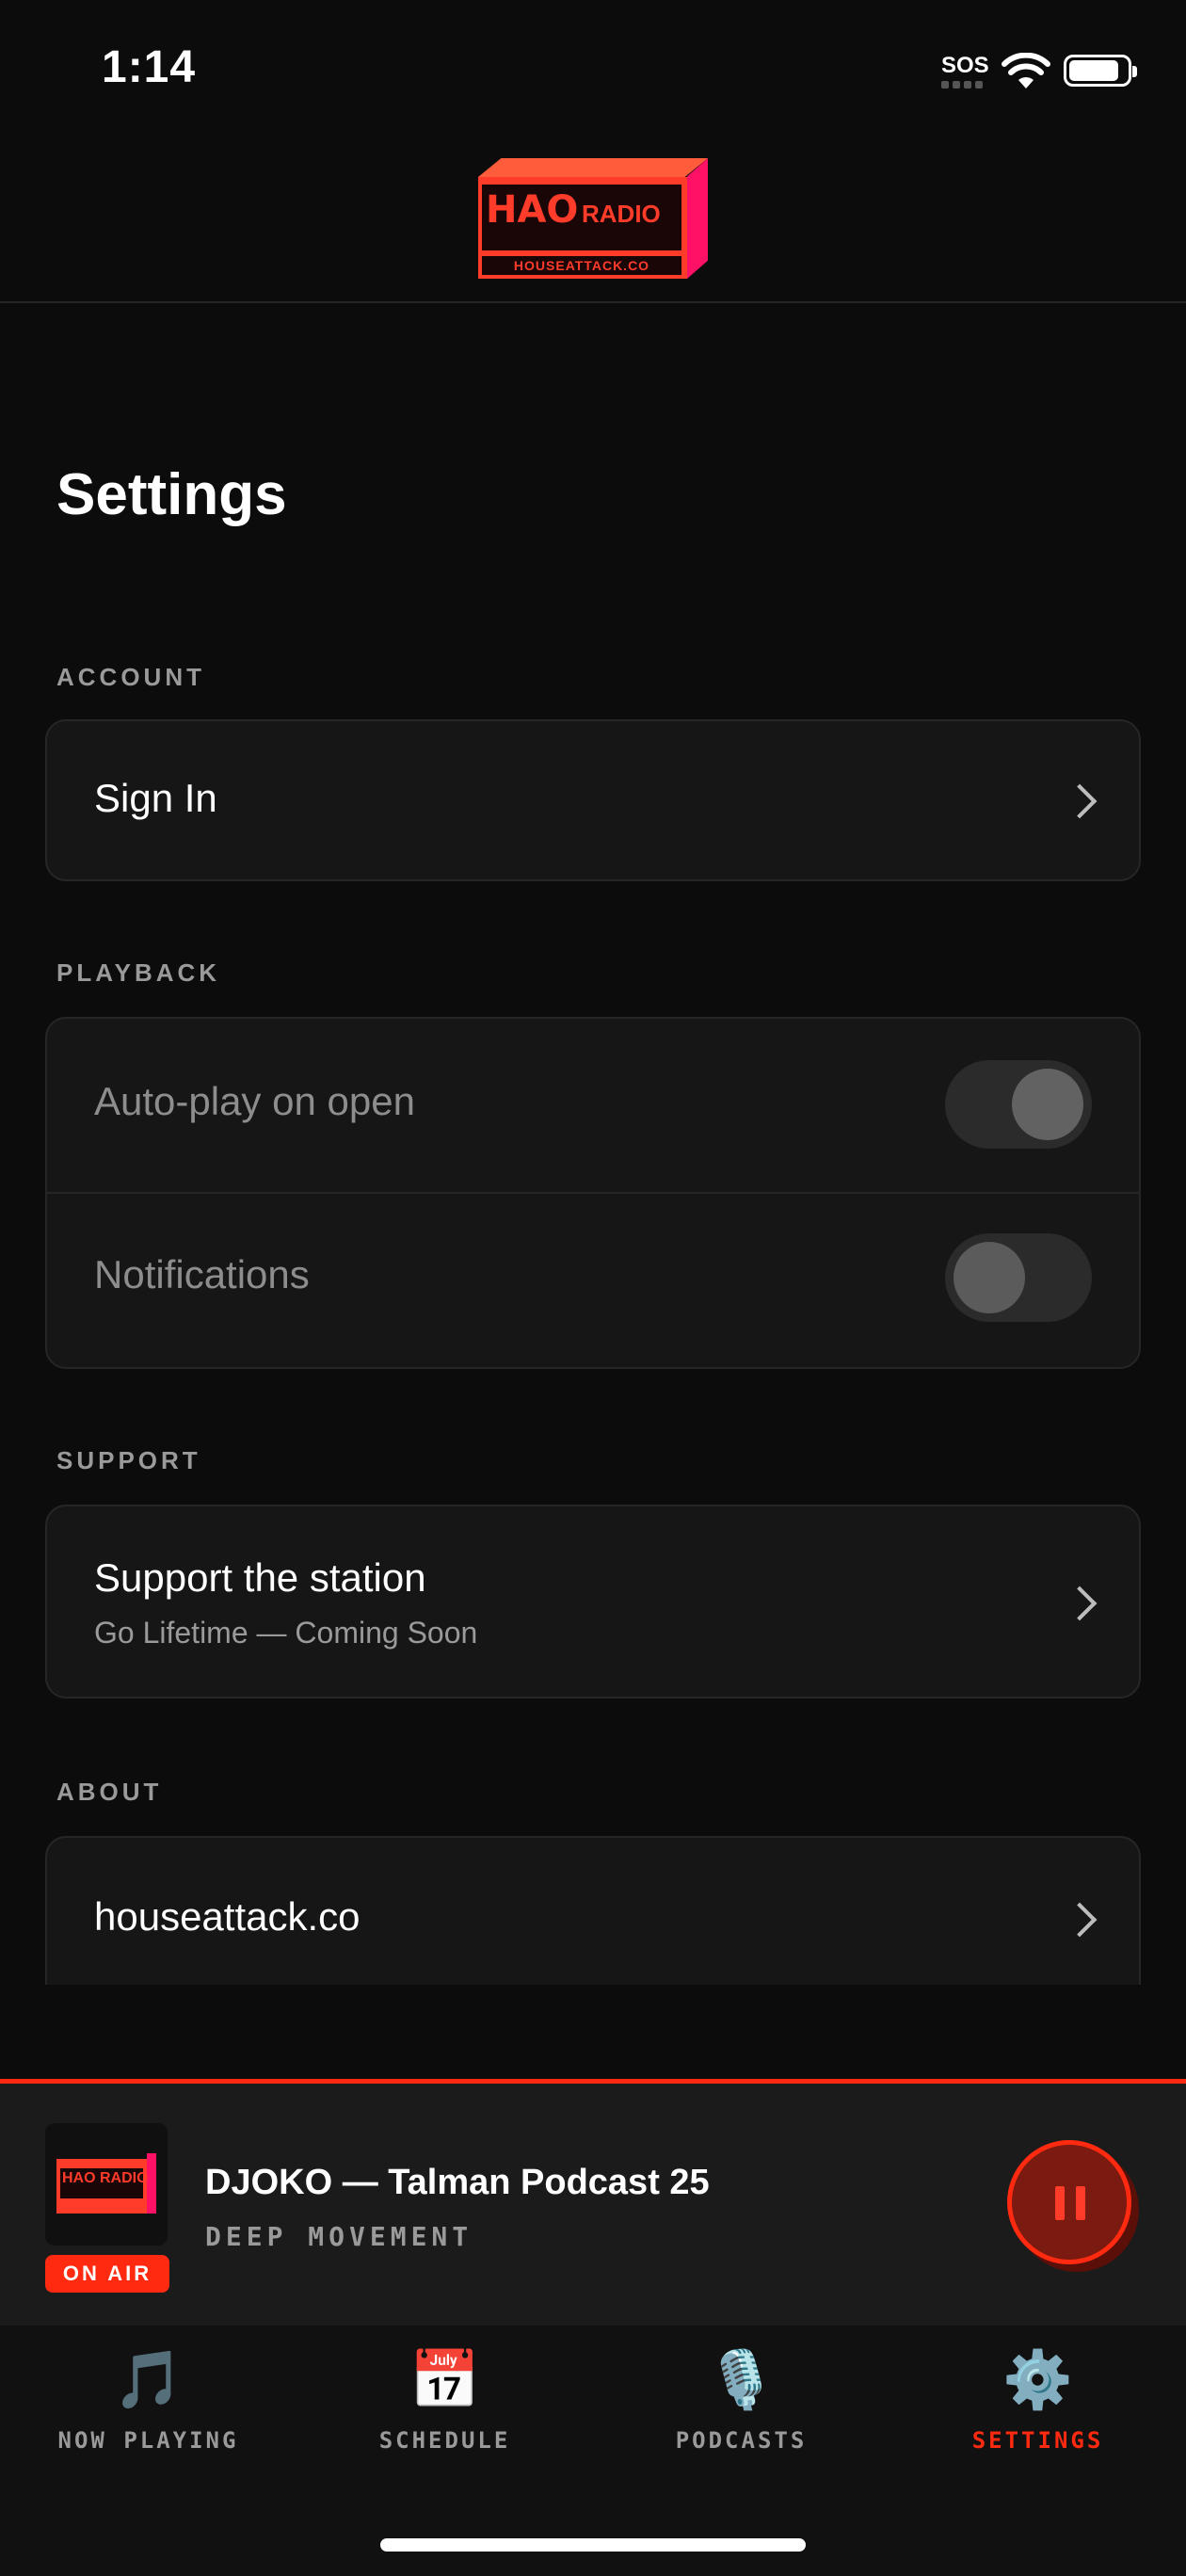 The image size is (1186, 2576). What do you see at coordinates (107, 2274) in the screenshot?
I see `on-air-badge: ON AIR` at bounding box center [107, 2274].